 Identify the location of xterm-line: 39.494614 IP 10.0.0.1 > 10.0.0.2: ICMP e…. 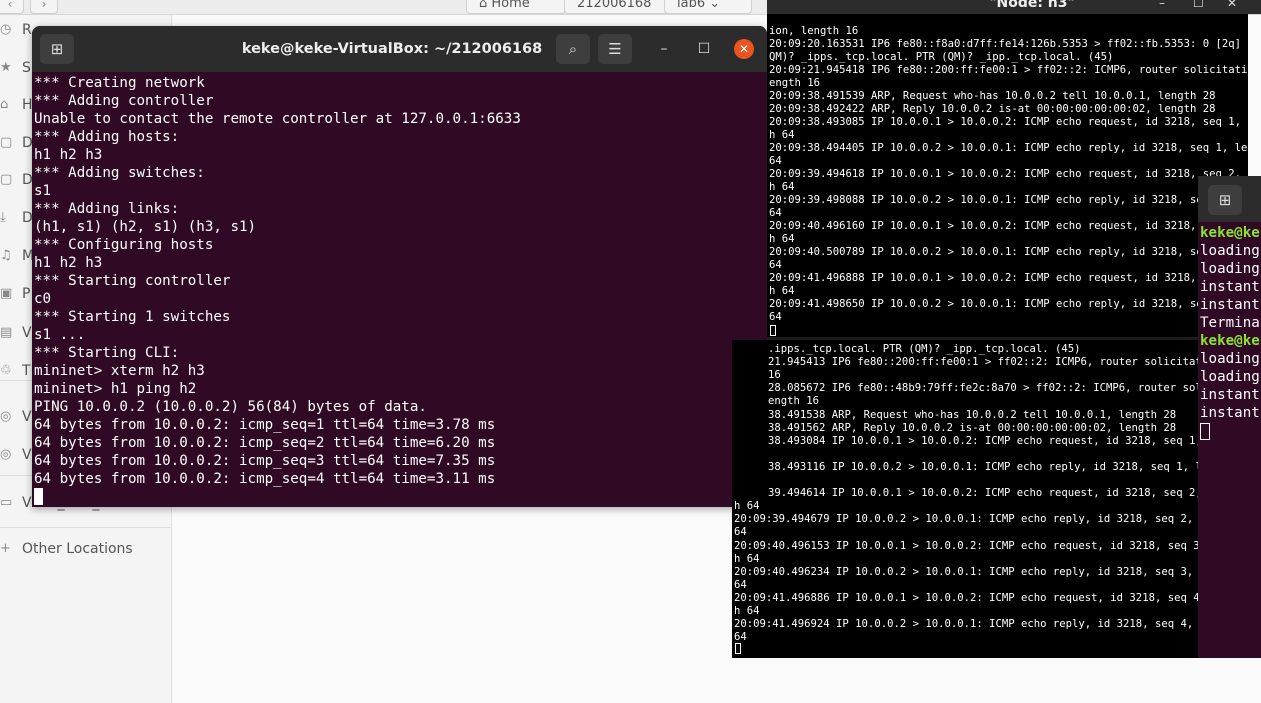
(983, 493).